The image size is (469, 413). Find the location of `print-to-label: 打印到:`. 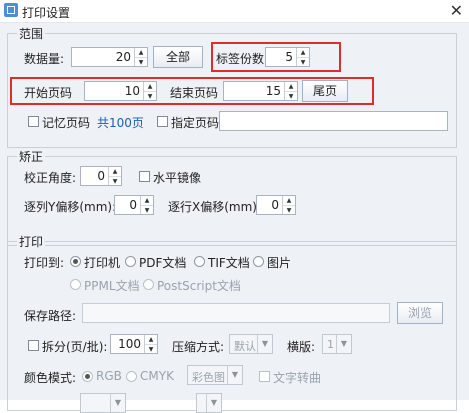

print-to-label: 打印到: is located at coordinates (44, 263).